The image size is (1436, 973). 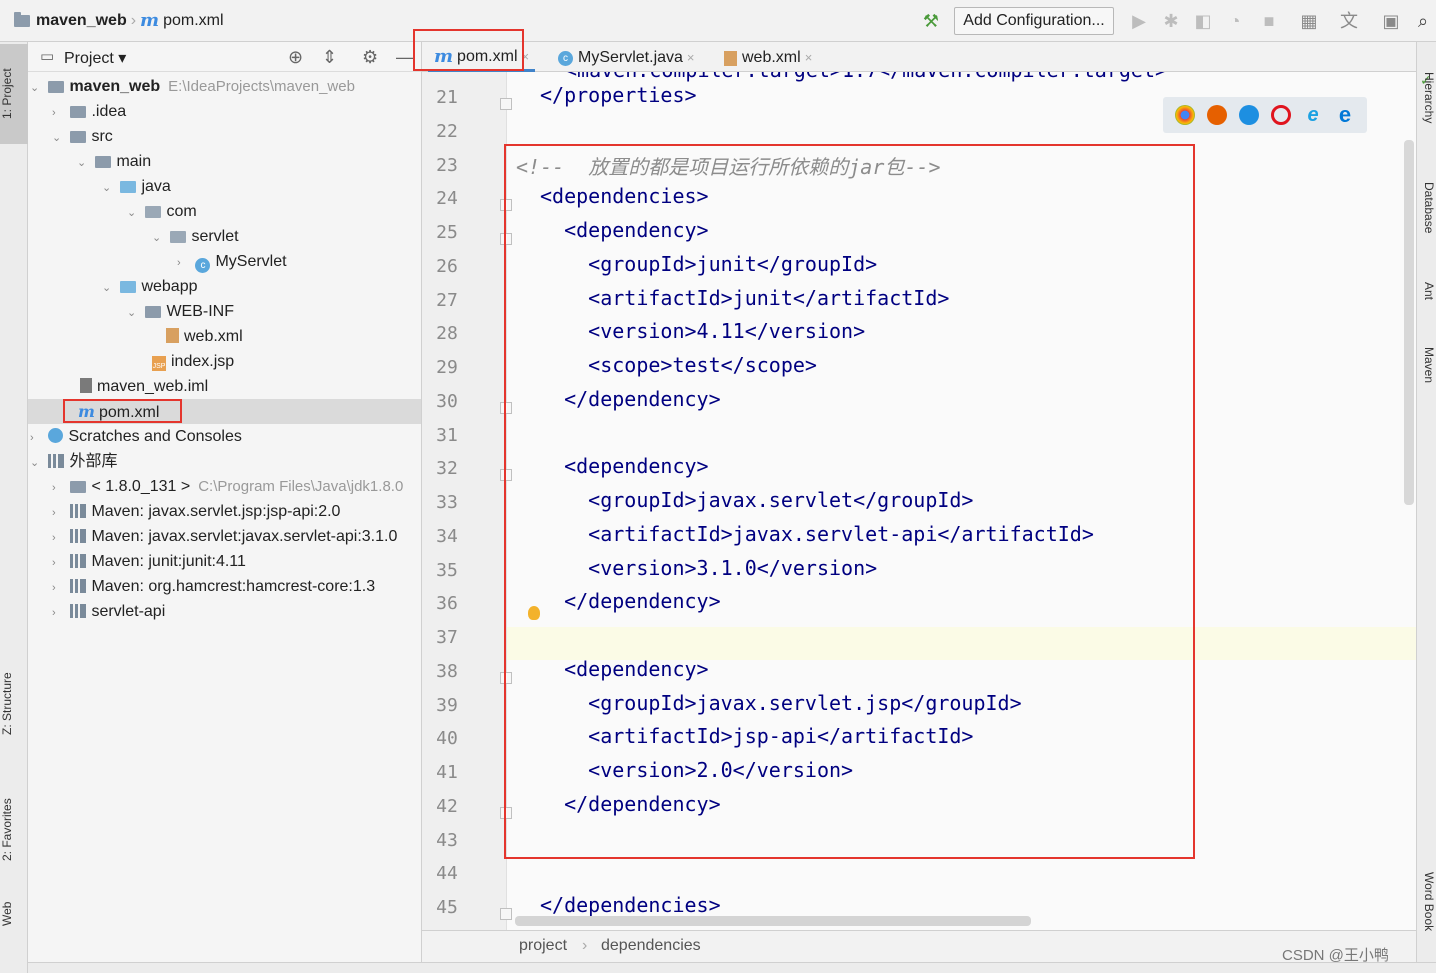 I want to click on tree-label: .idea, so click(x=109, y=111).